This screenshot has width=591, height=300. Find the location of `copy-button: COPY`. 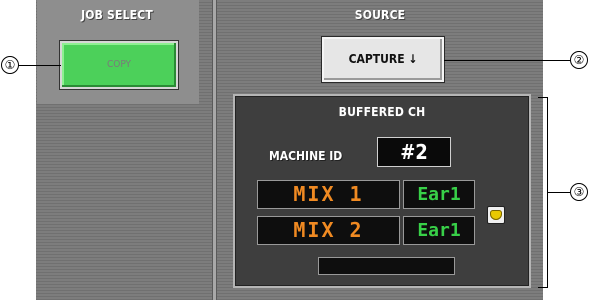

copy-button: COPY is located at coordinates (119, 65).